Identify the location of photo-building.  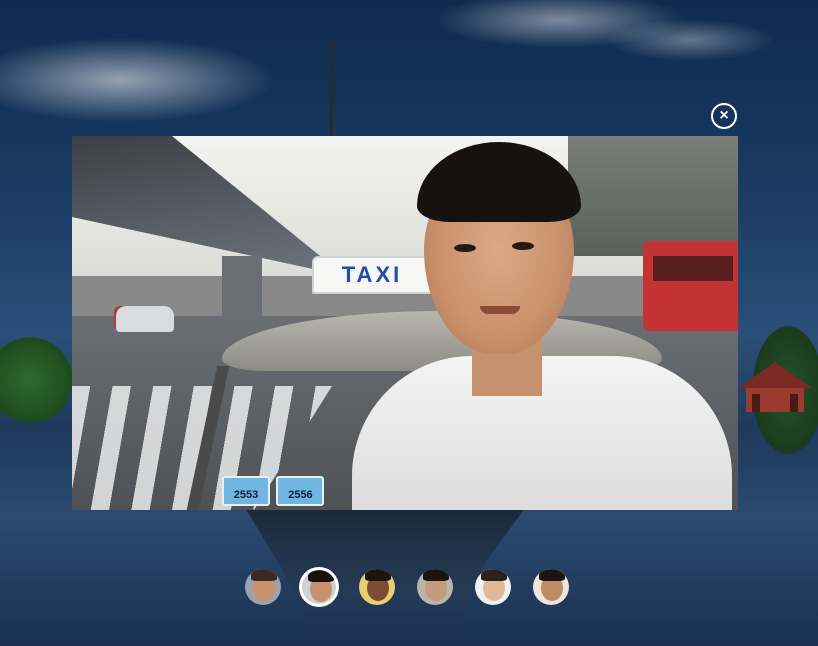
(653, 196).